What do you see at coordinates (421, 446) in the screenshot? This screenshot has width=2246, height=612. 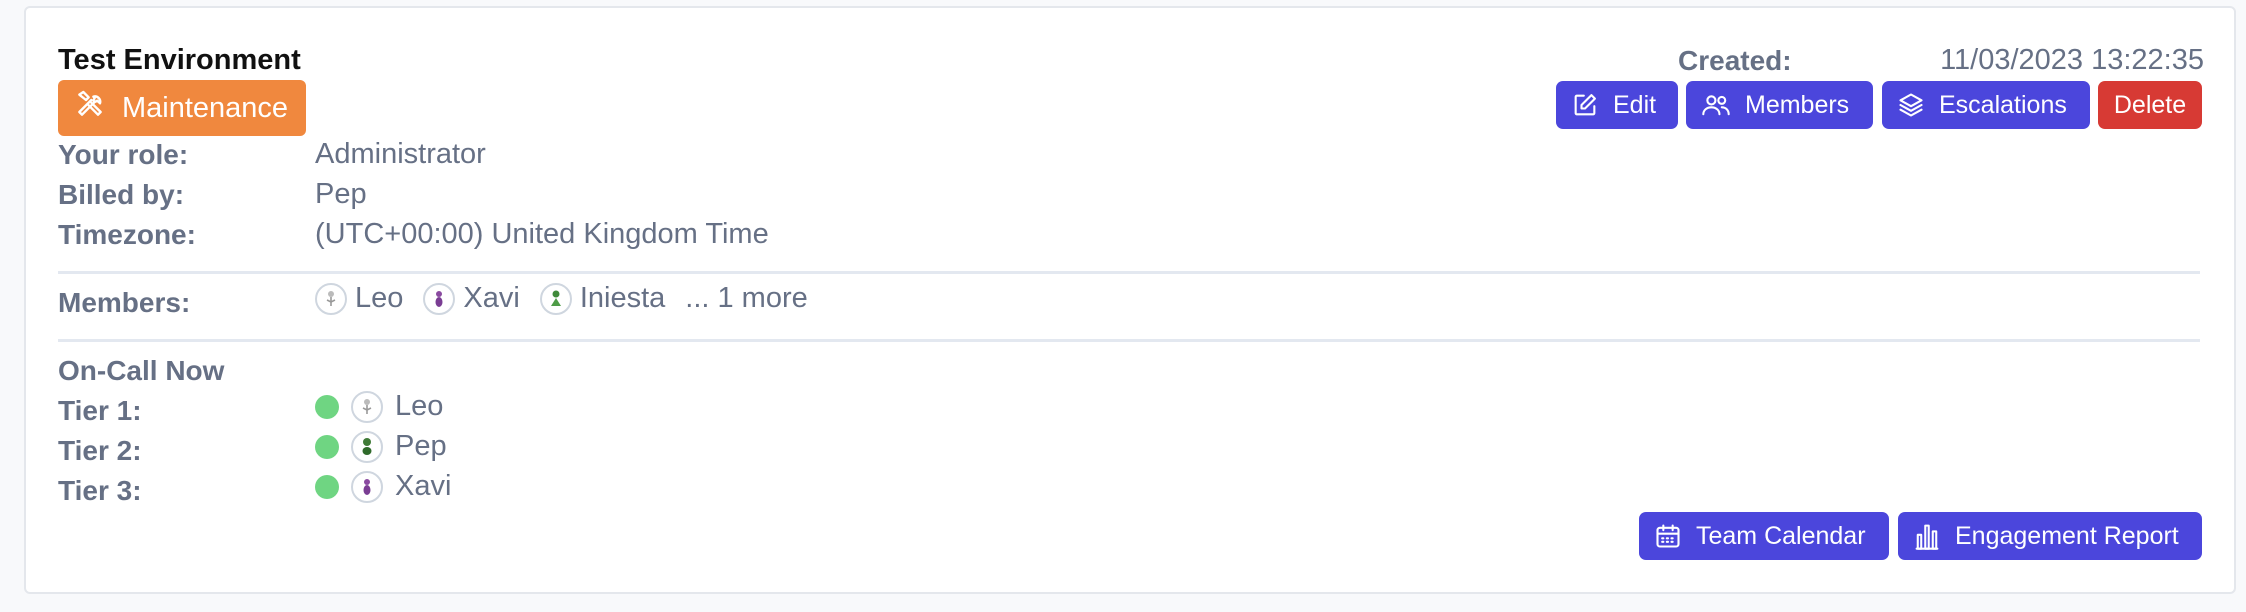 I see `tier-2-name: Pep` at bounding box center [421, 446].